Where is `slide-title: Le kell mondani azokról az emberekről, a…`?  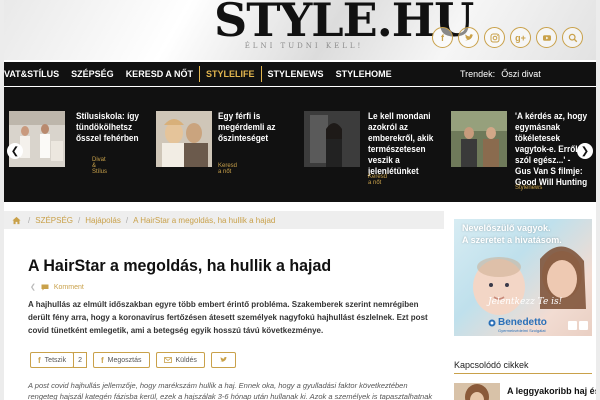
slide-title: Le kell mondani azokról az emberekről, a… is located at coordinates (404, 144).